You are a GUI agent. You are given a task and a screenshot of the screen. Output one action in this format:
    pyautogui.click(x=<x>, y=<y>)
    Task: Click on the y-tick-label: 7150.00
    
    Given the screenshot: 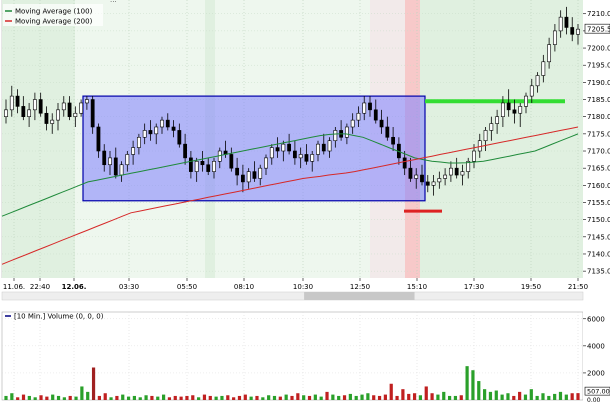 What is the action you would take?
    pyautogui.click(x=598, y=220)
    